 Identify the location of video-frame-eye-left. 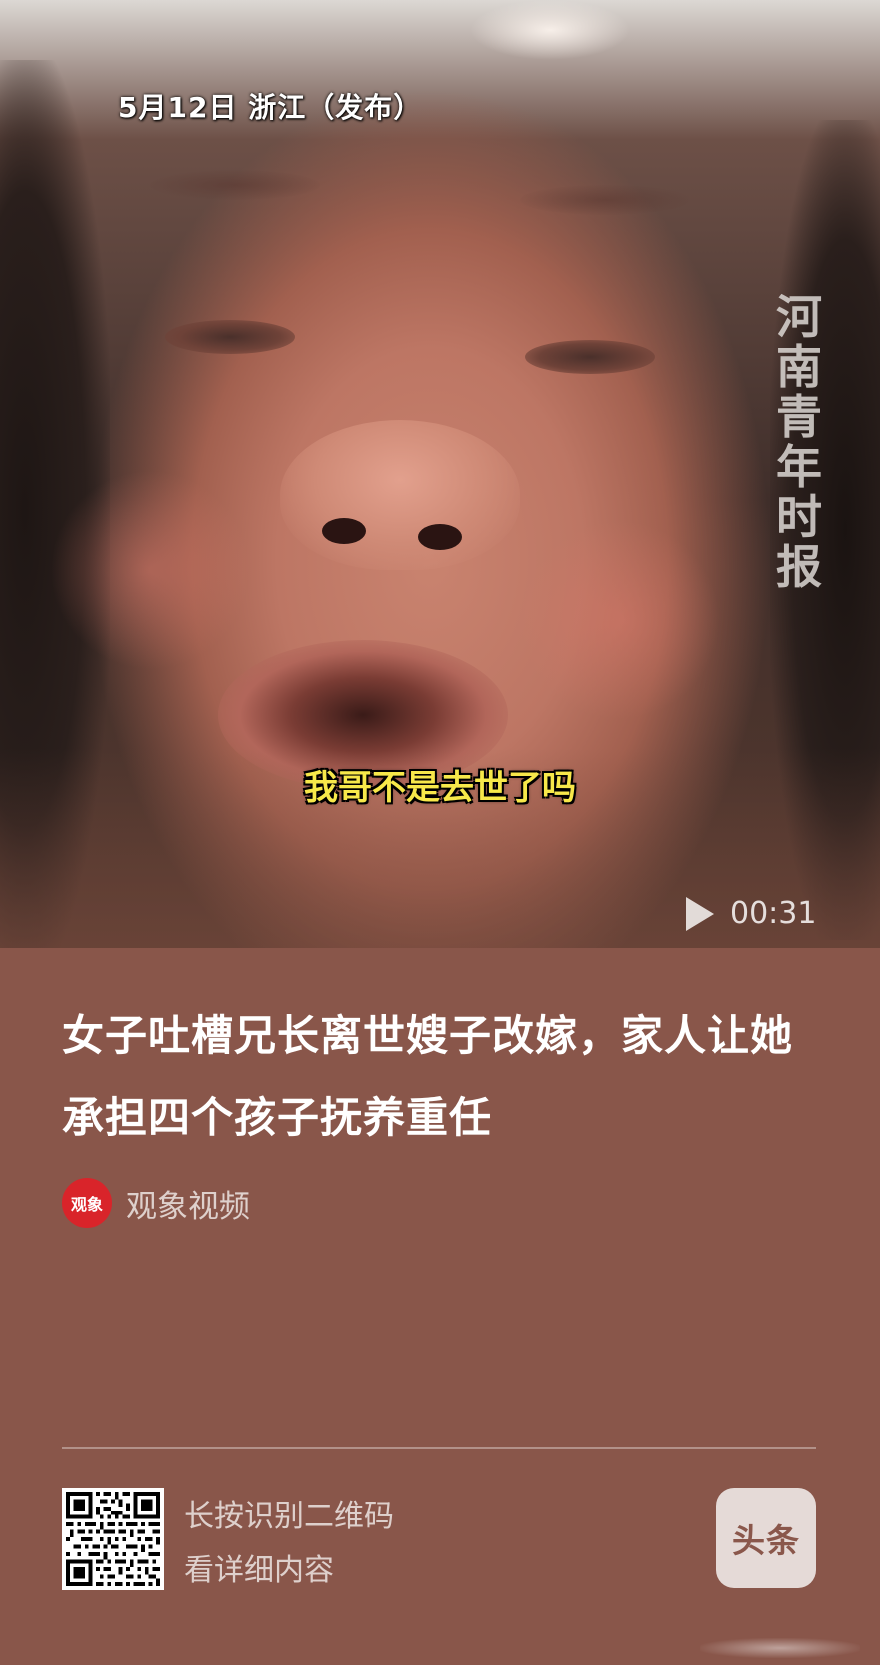
(230, 337).